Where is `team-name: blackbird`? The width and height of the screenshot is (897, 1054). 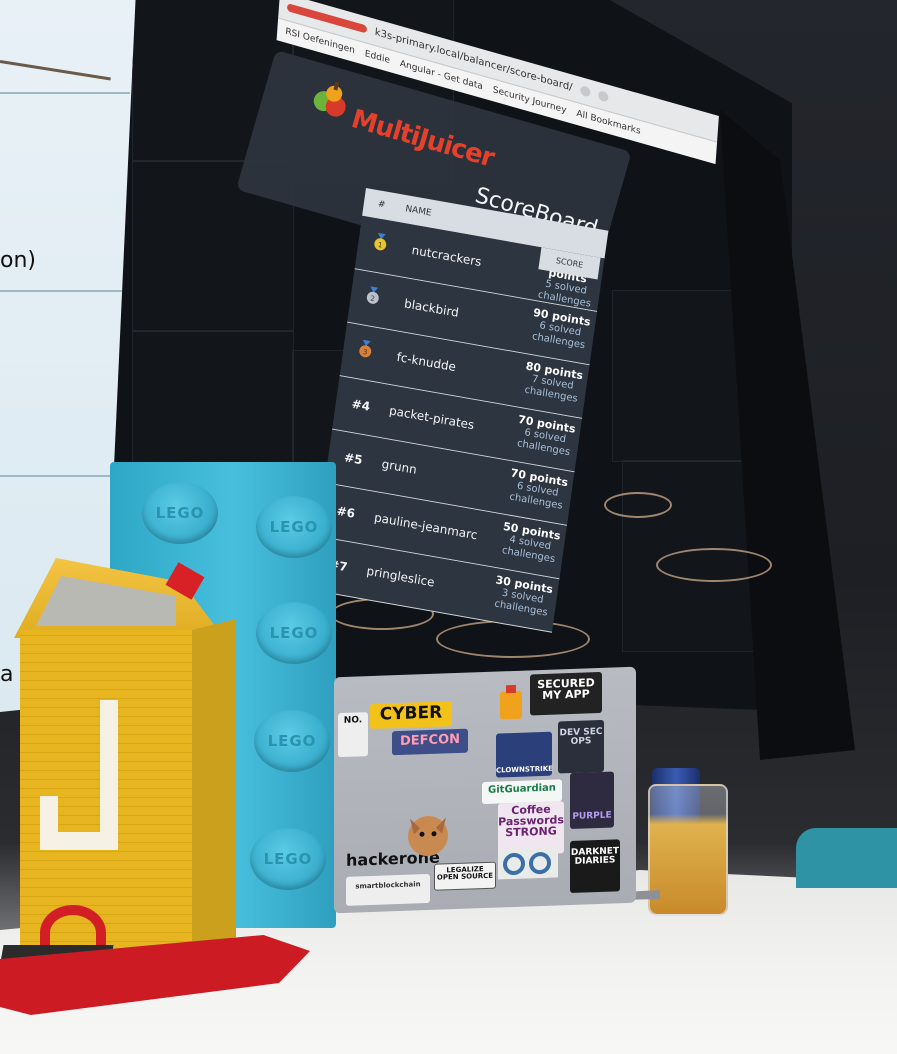 team-name: blackbird is located at coordinates (431, 308).